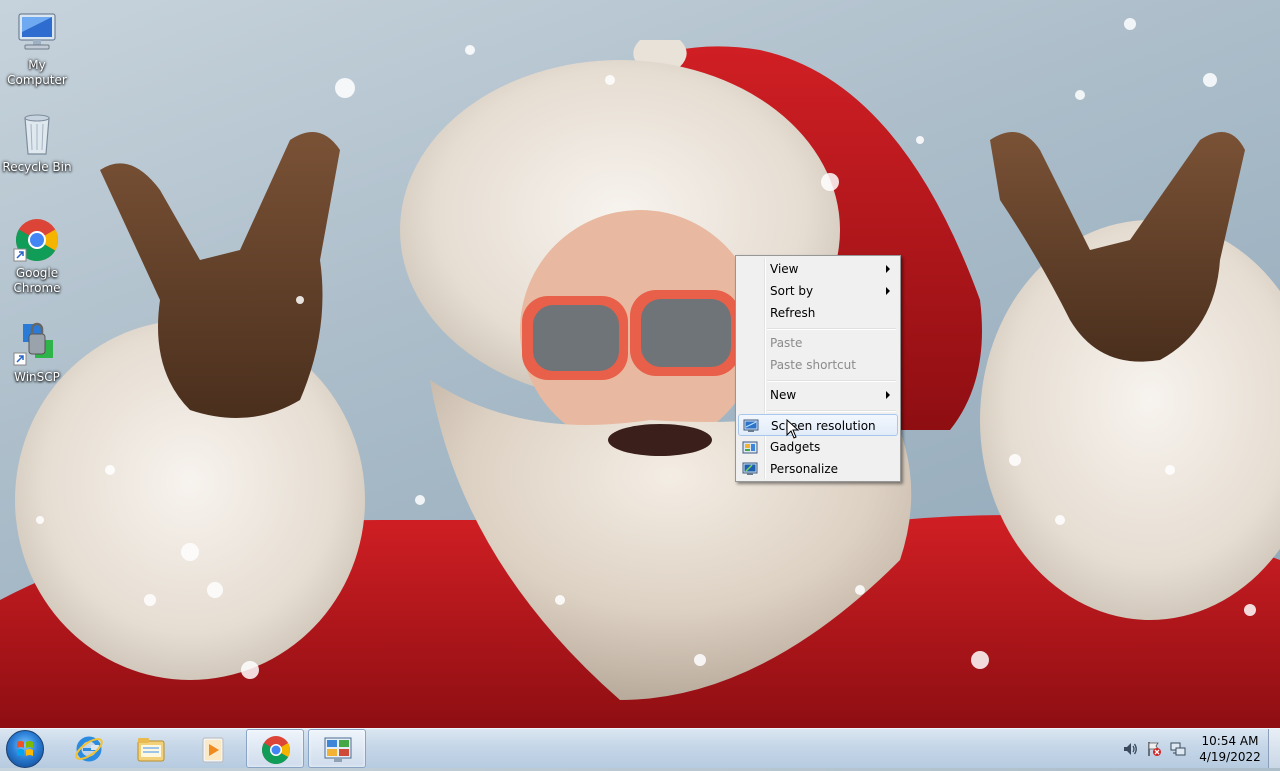 This screenshot has height=771, width=1280. Describe the element at coordinates (750, 469) in the screenshot. I see `personalize-icon` at that location.